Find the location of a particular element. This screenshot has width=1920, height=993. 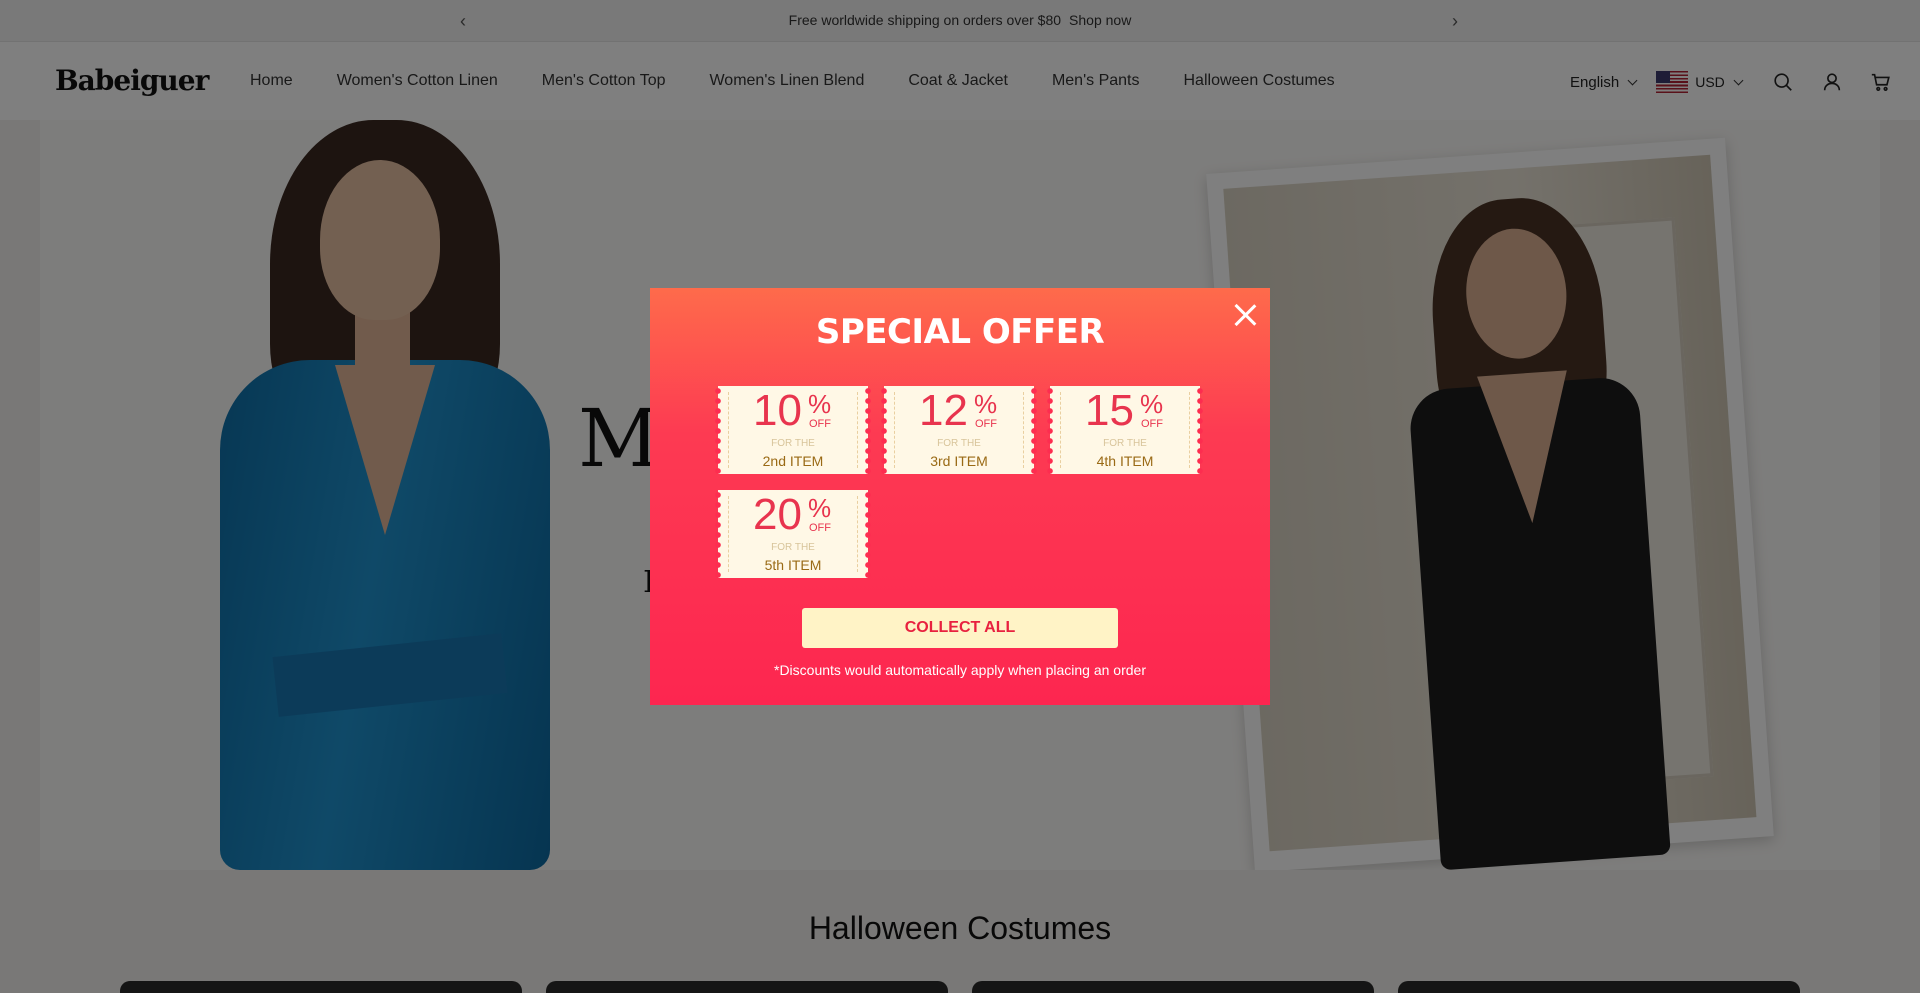

coupon-3rd-item: 12 % OFF FOR THE 3rd ITEM is located at coordinates (959, 430).